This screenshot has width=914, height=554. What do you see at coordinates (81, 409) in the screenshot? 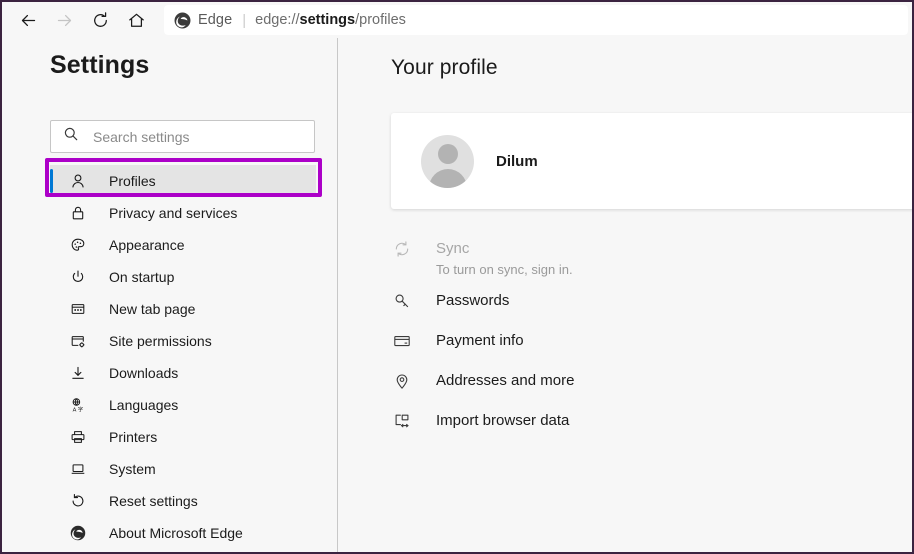
I see `svg-text: 字` at bounding box center [81, 409].